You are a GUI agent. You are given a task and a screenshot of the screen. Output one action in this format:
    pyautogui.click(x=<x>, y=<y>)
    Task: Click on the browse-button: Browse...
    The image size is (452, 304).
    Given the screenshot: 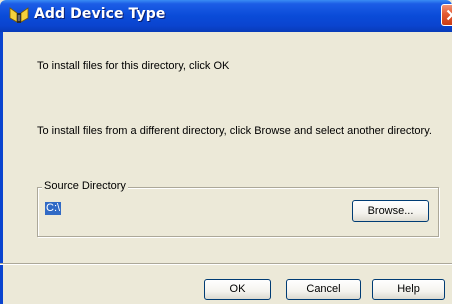 What is the action you would take?
    pyautogui.click(x=390, y=211)
    